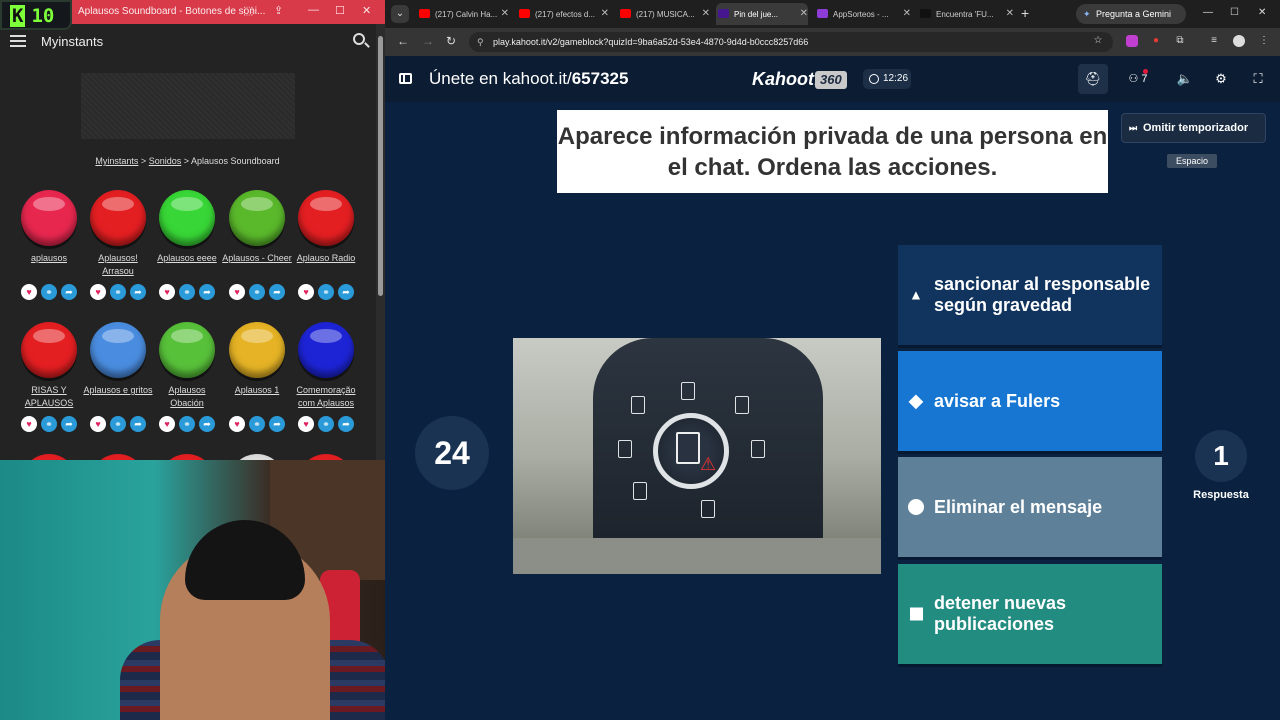 The width and height of the screenshot is (1280, 720). Describe the element at coordinates (966, 14) in the screenshot. I see `browser-tab: Encuentra 'FU... ✕` at that location.